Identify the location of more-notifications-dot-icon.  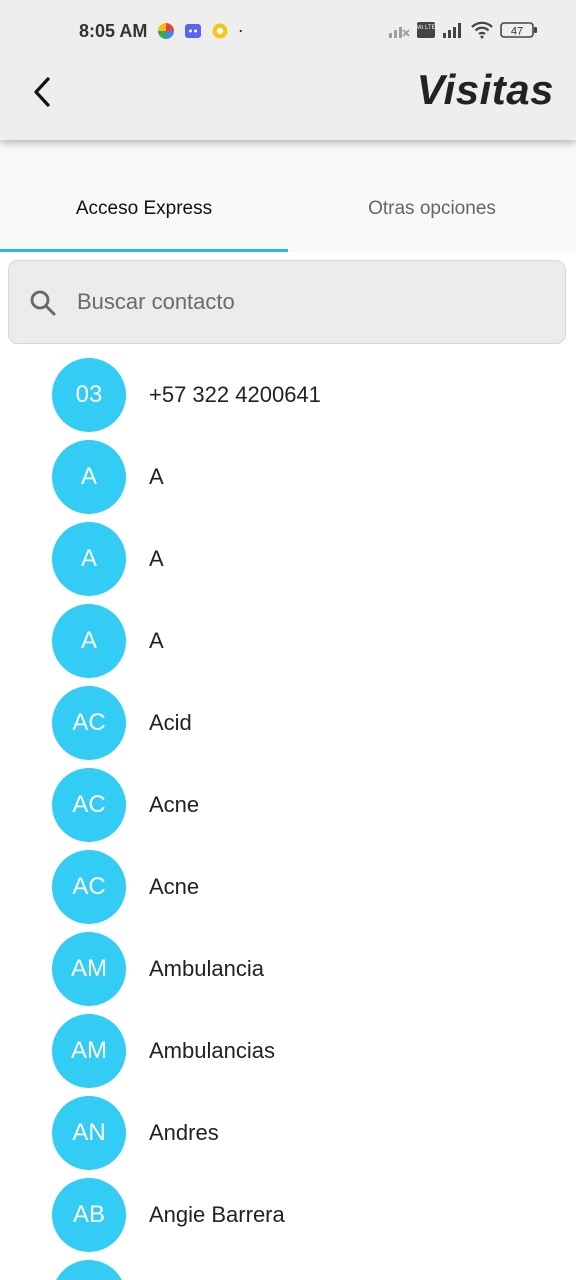
(240, 31).